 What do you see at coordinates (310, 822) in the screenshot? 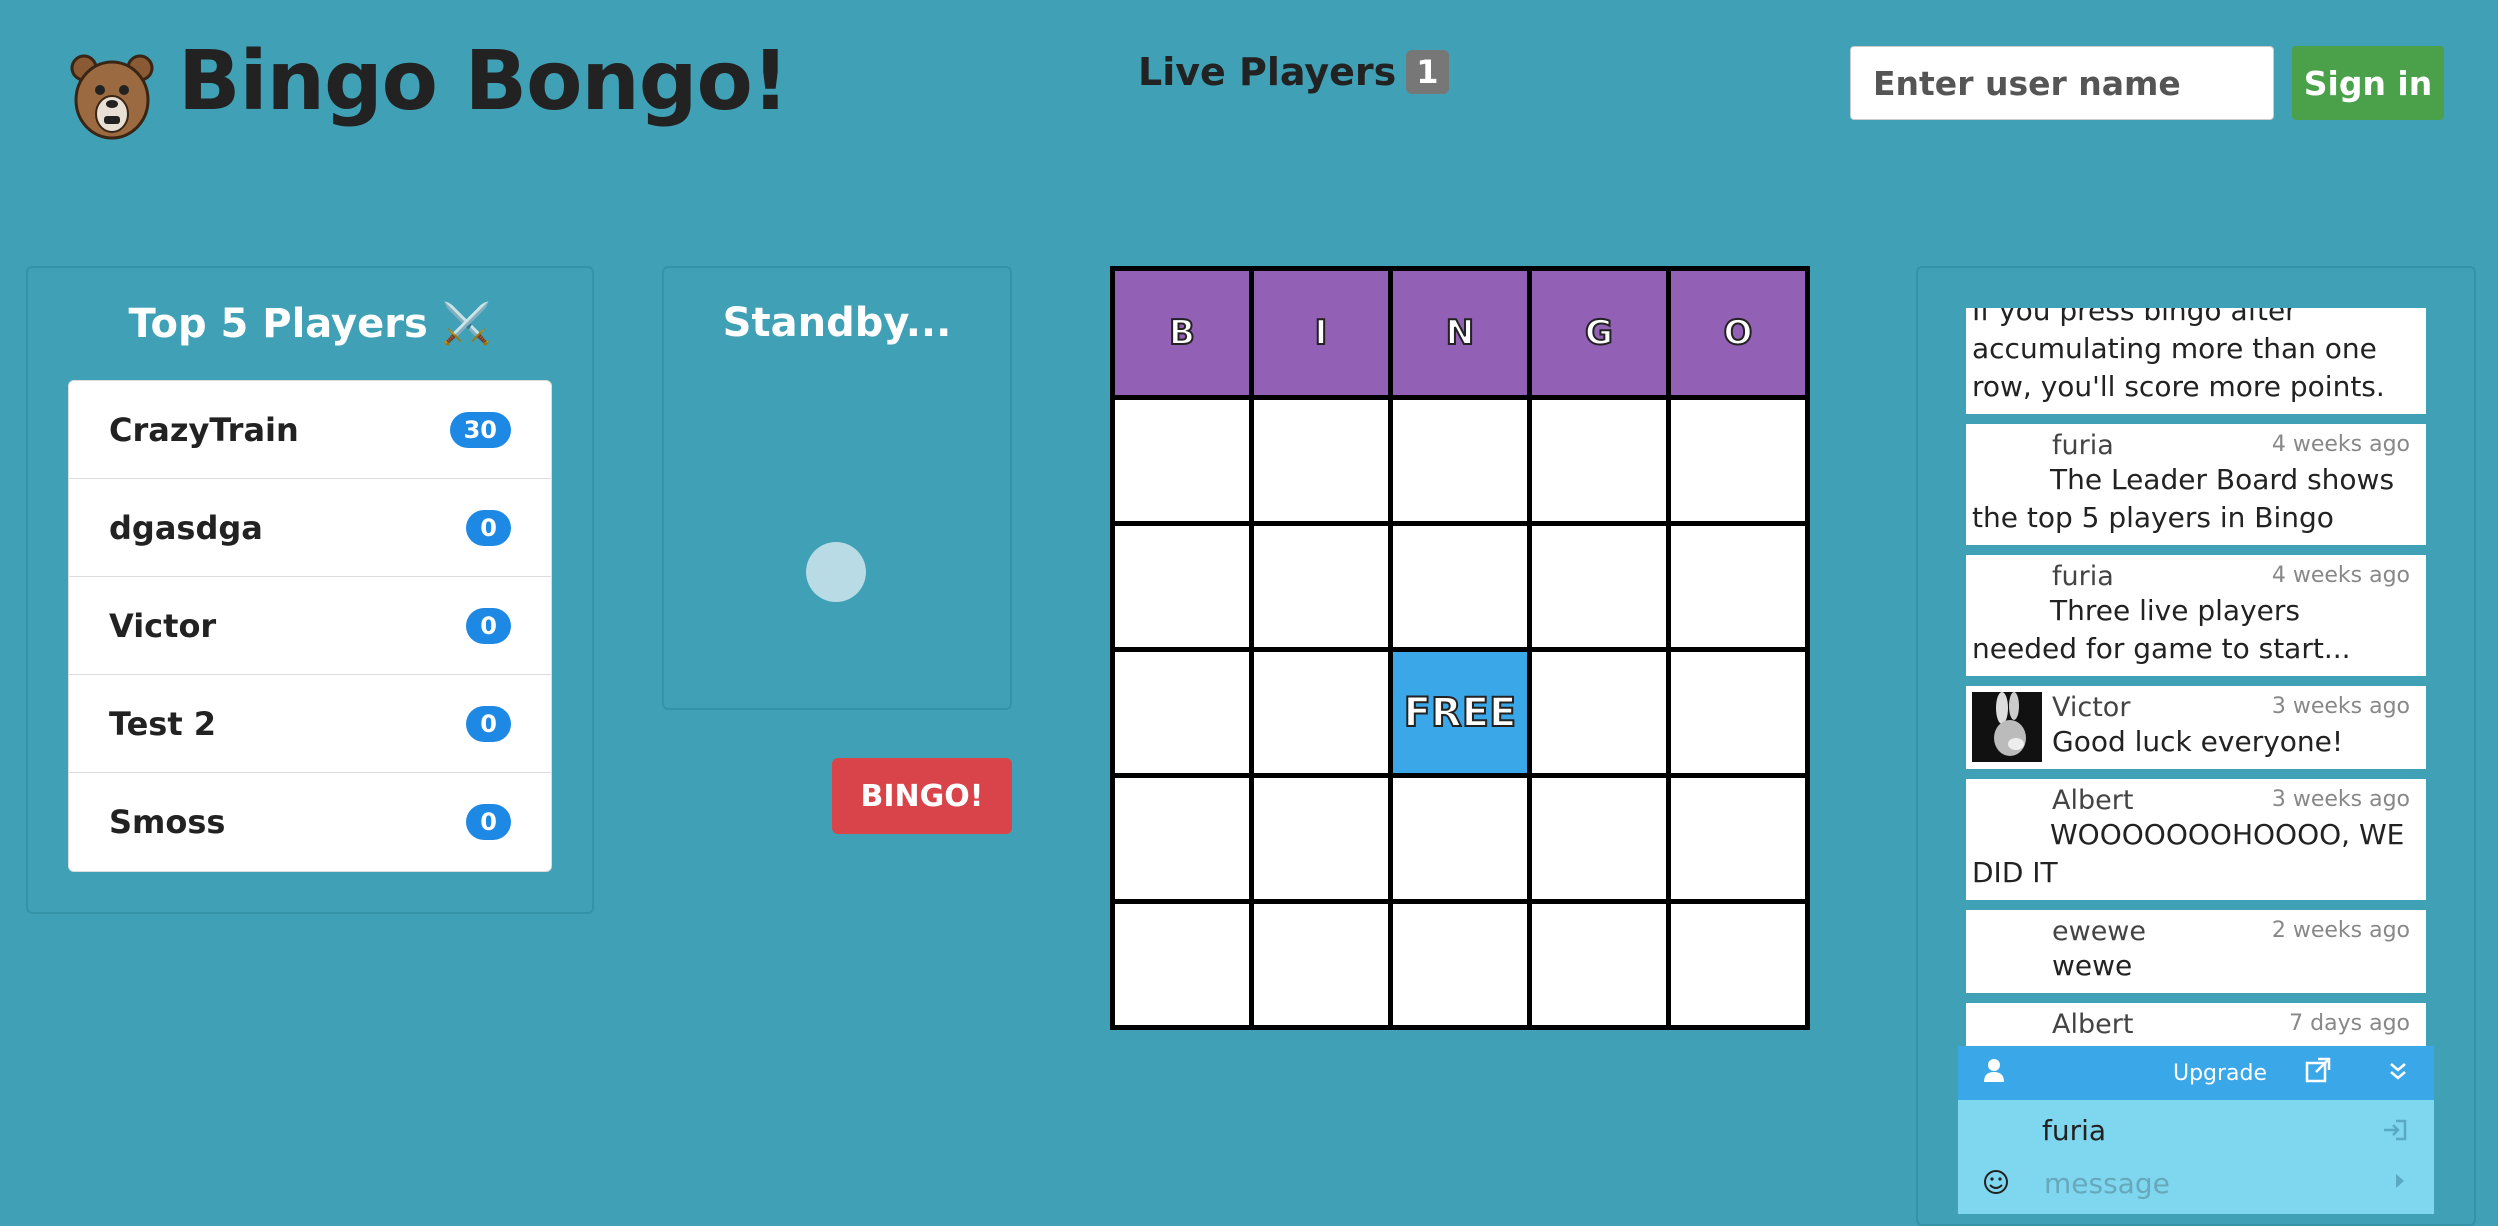
I see `leaderboard-row: Smoss 0` at bounding box center [310, 822].